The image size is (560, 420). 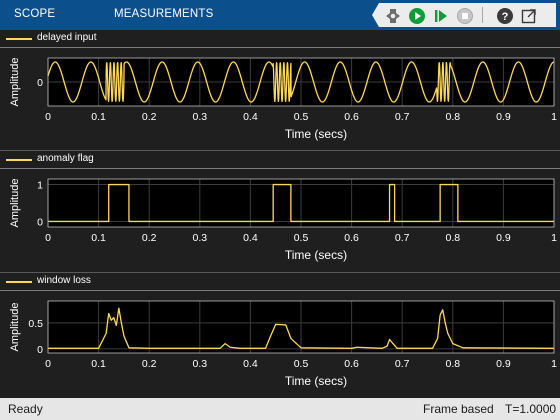 I want to click on tab-measurements: MEASUREMENTS, so click(x=164, y=14).